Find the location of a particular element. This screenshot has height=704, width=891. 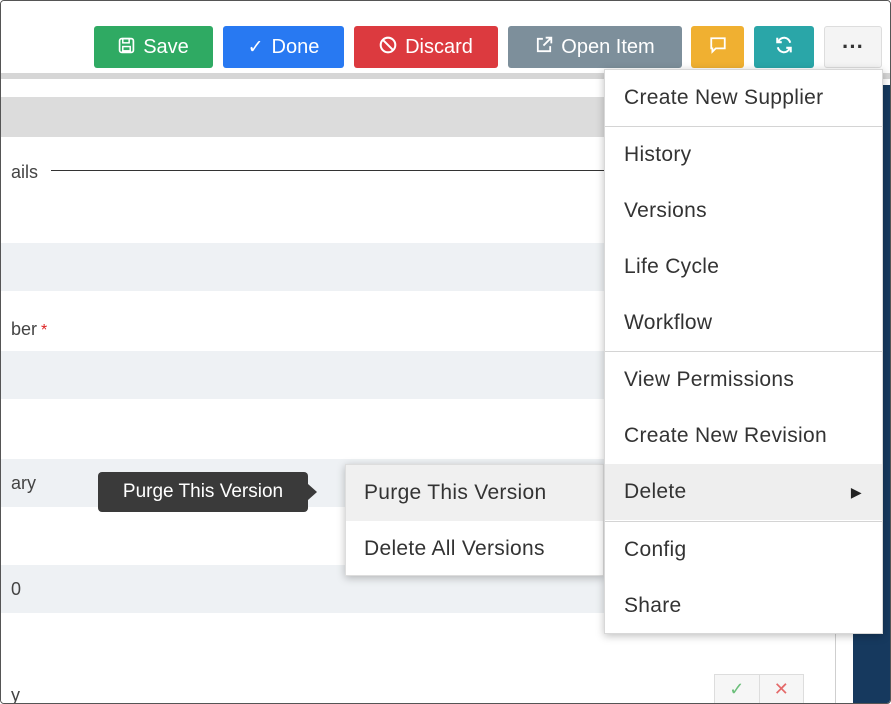

external-link-icon is located at coordinates (544, 47).